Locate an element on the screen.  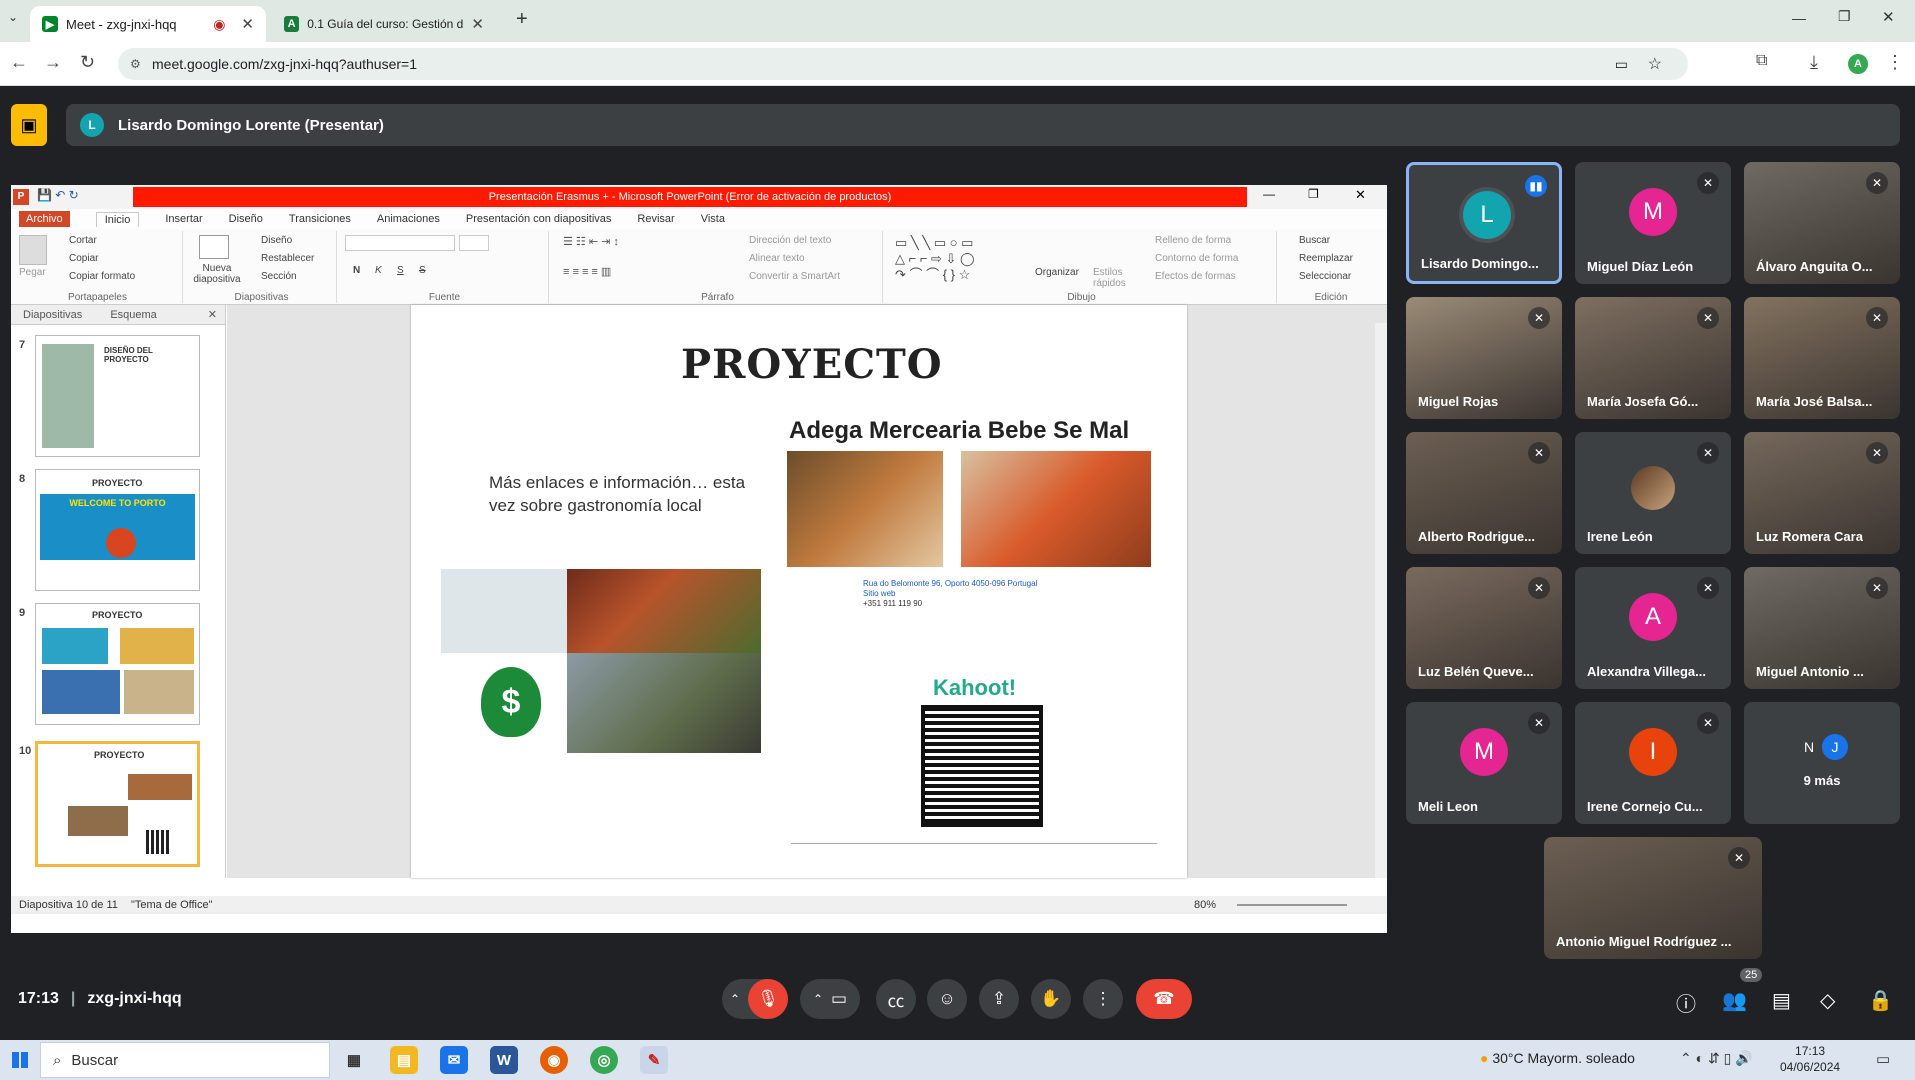
forward-icon: → is located at coordinates (53, 62).